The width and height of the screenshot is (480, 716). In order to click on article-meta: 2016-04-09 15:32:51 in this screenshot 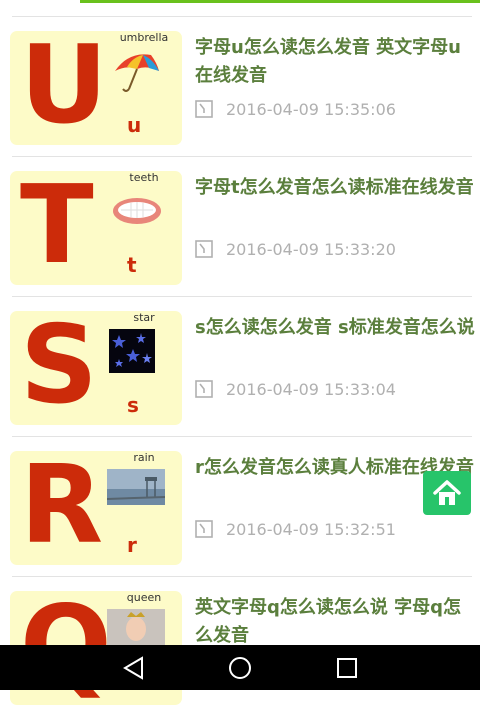, I will do `click(295, 529)`.